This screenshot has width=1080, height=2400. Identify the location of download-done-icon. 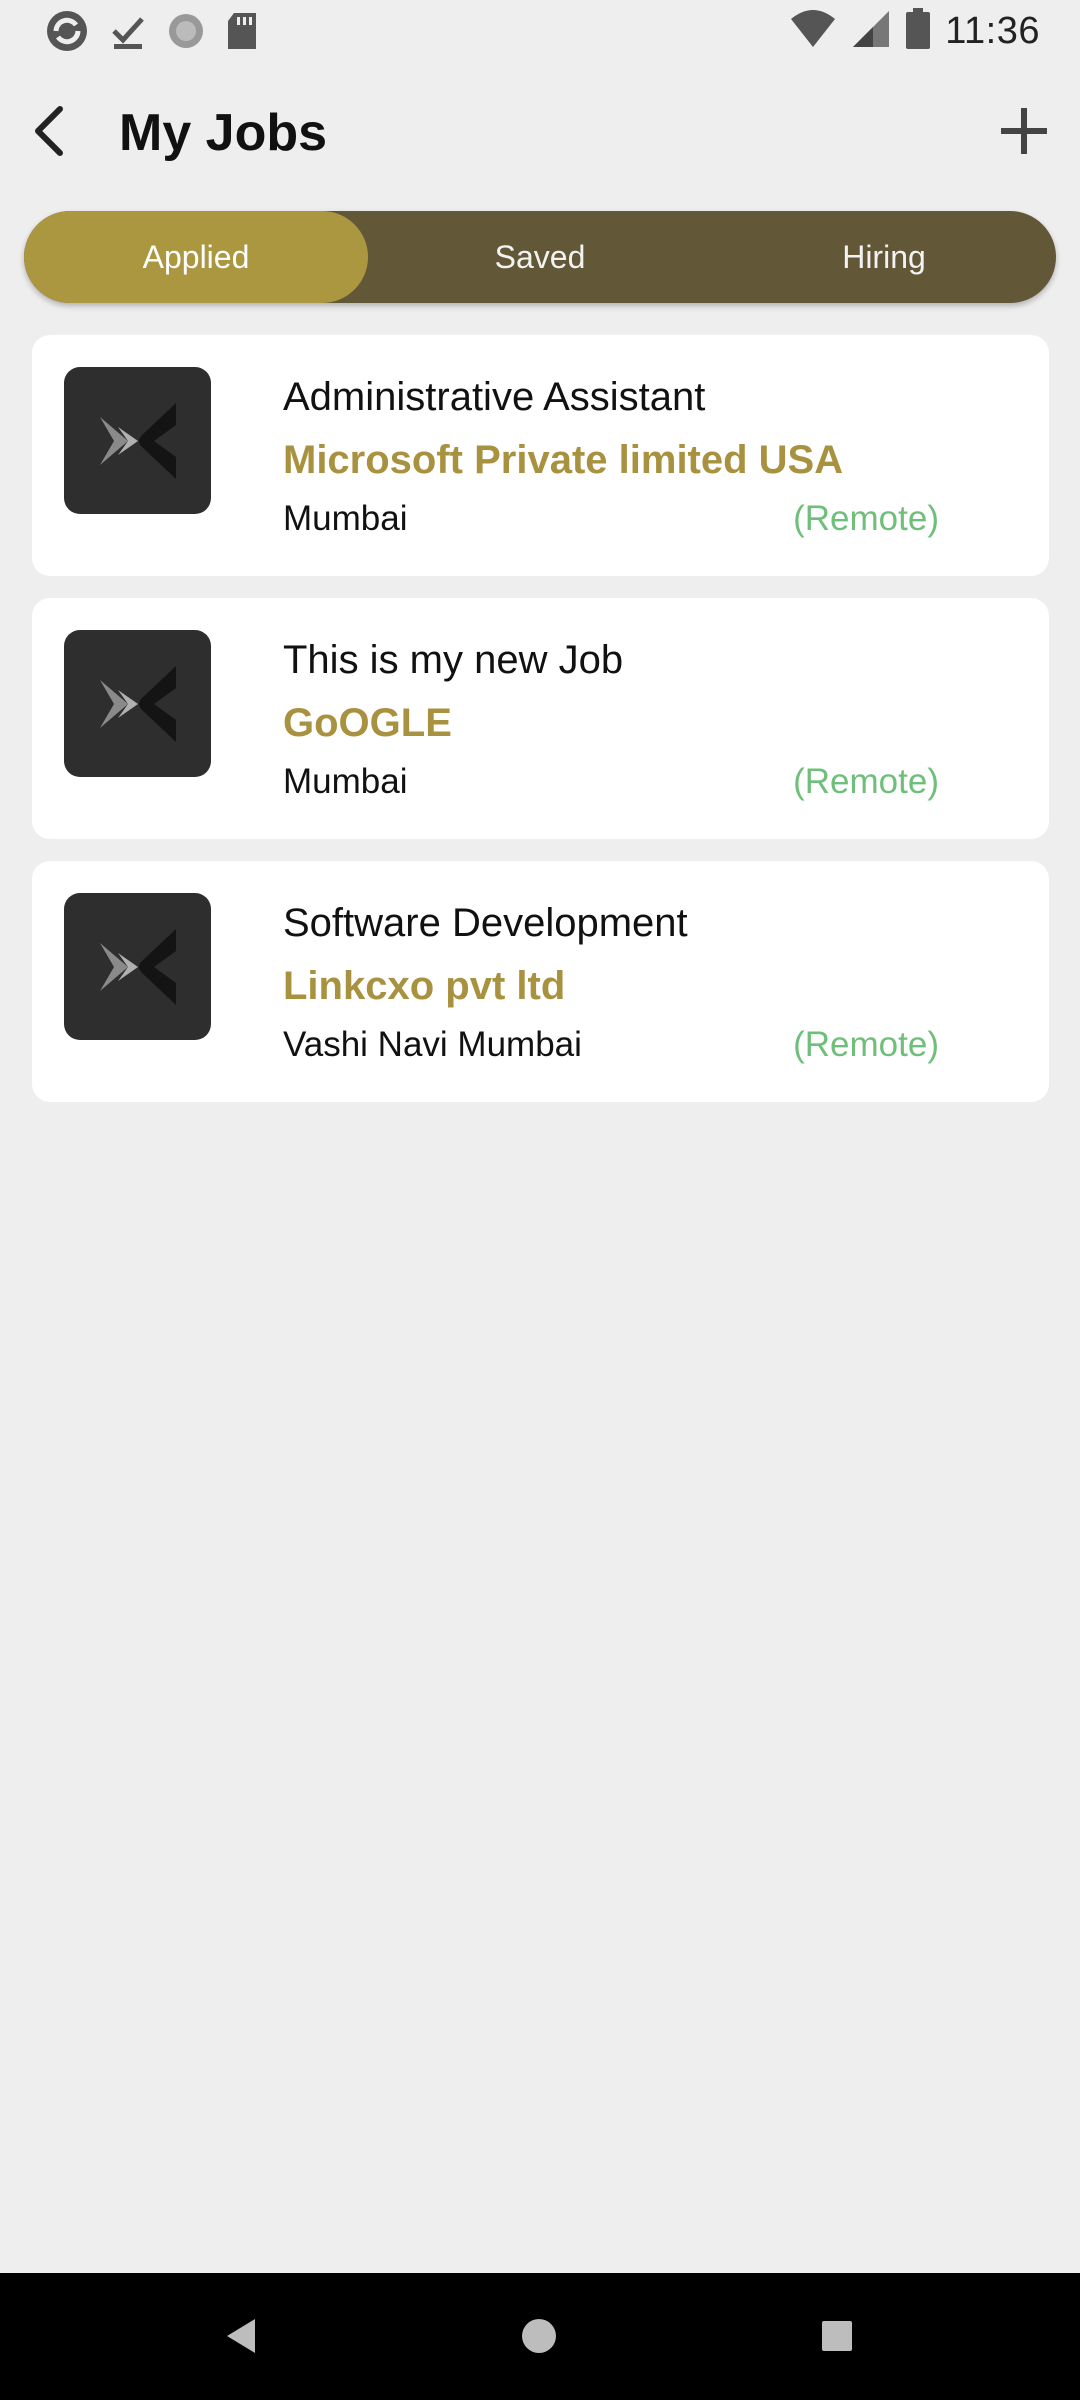
(128, 33).